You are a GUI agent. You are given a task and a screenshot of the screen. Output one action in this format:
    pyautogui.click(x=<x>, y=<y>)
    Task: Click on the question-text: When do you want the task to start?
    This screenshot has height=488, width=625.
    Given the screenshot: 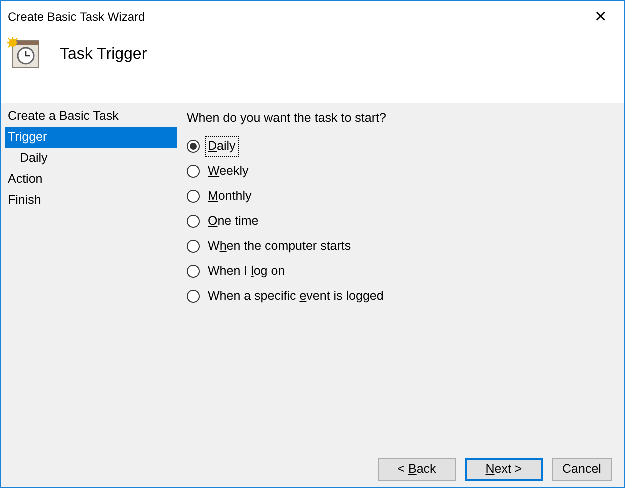 What is the action you would take?
    pyautogui.click(x=287, y=118)
    